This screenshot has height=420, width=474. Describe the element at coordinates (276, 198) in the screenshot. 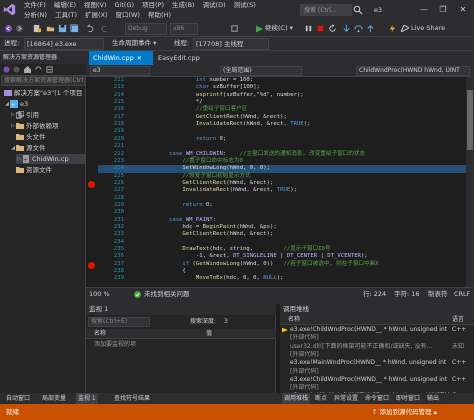

I see `code-line: 228` at that location.